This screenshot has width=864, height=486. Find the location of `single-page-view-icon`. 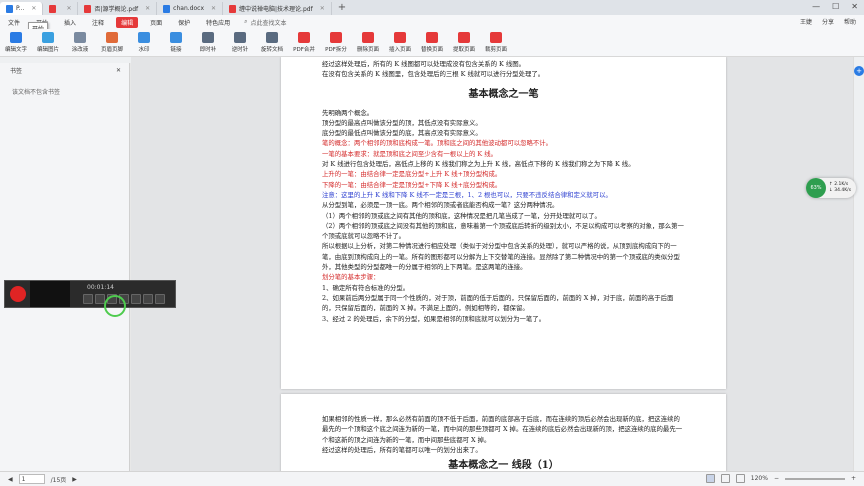

single-page-view-icon is located at coordinates (710, 478).